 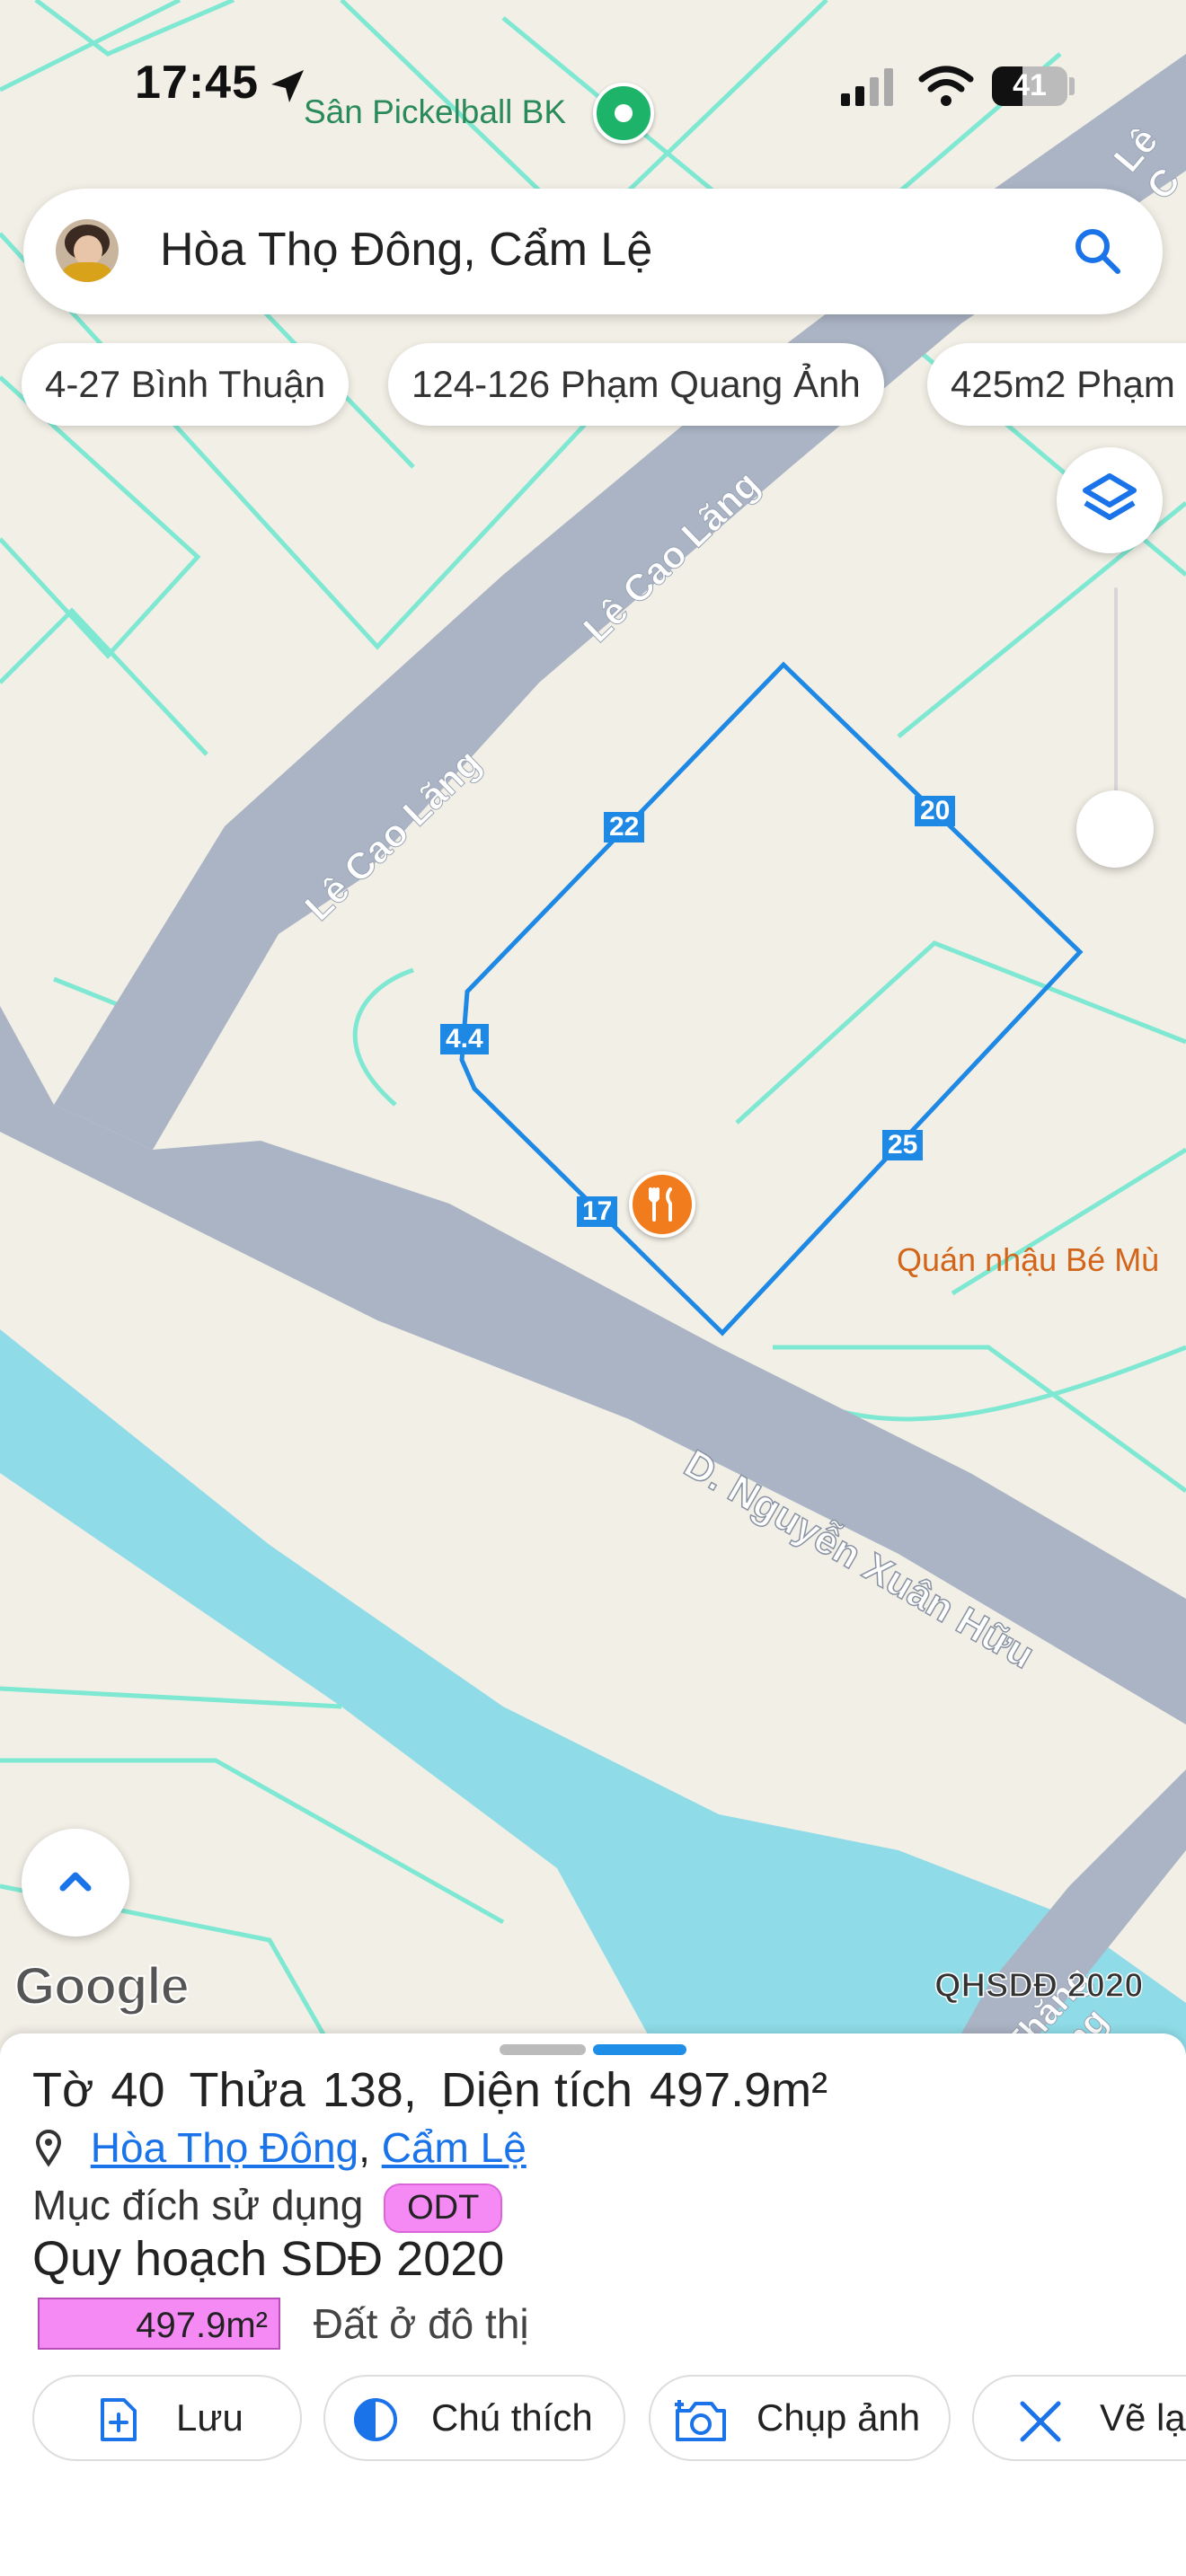 I want to click on layers-button, so click(x=1110, y=500).